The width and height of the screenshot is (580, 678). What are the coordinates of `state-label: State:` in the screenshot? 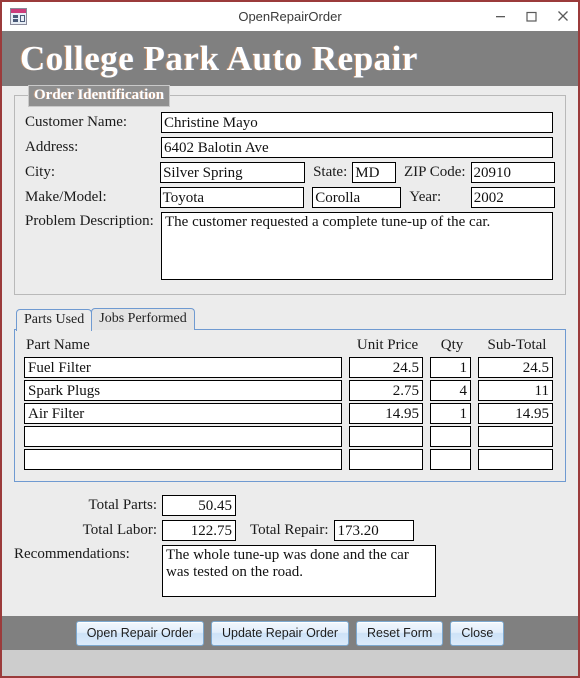 It's located at (330, 172).